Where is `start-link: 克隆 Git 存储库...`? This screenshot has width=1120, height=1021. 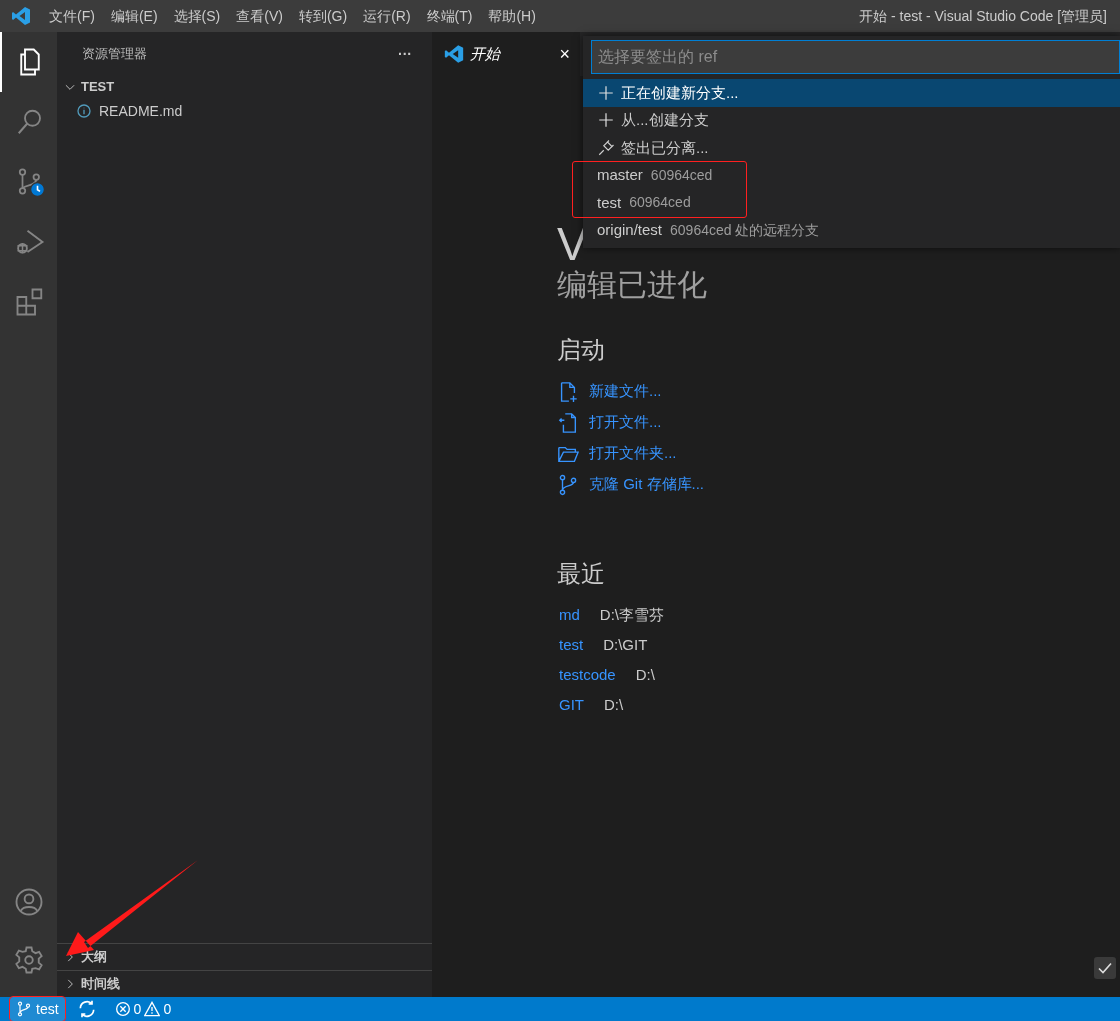 start-link: 克隆 Git 存储库... is located at coordinates (646, 484).